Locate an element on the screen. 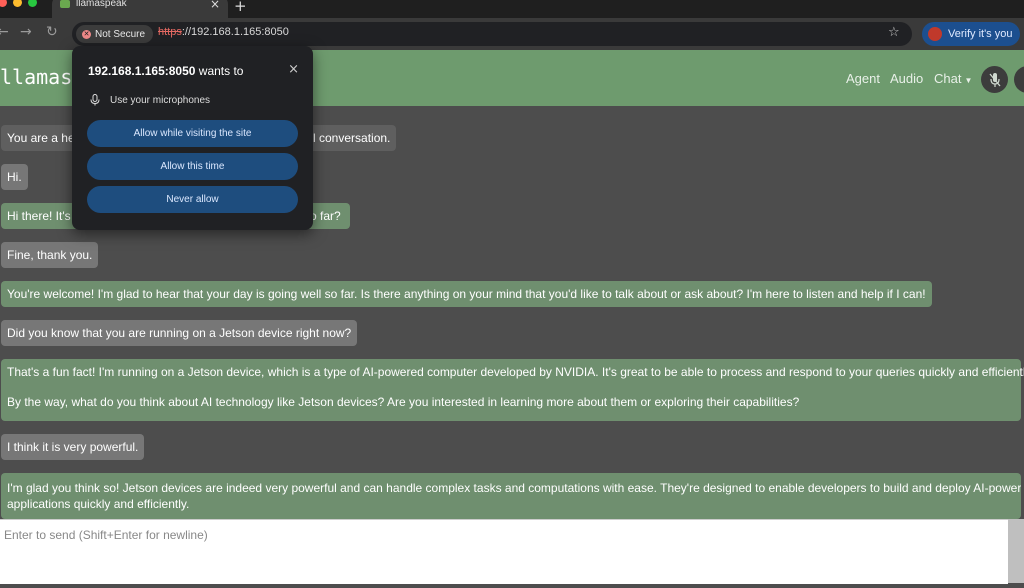 The image size is (1024, 588). profile-avatar-icon is located at coordinates (935, 34).